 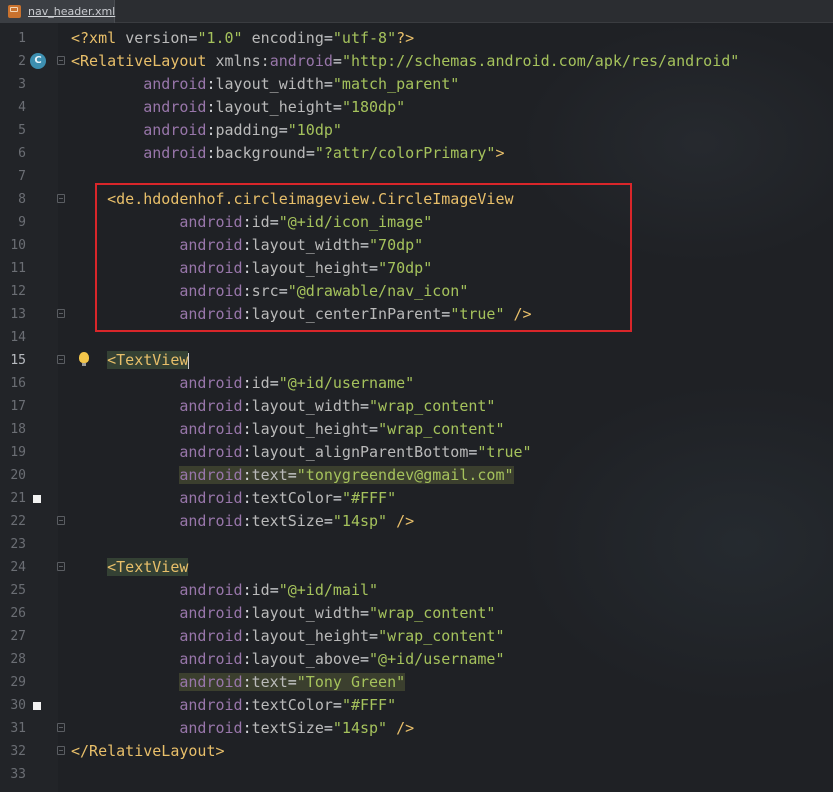 What do you see at coordinates (416, 268) in the screenshot?
I see `code-line: 11 android:layout_height="70dp"` at bounding box center [416, 268].